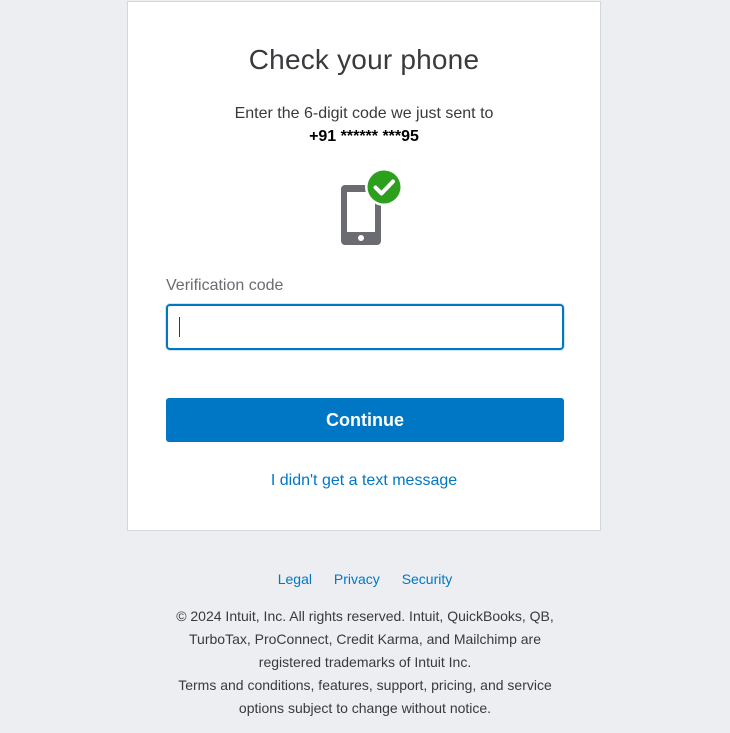 The width and height of the screenshot is (730, 733). Describe the element at coordinates (357, 579) in the screenshot. I see `privacy-link: Privacy` at that location.